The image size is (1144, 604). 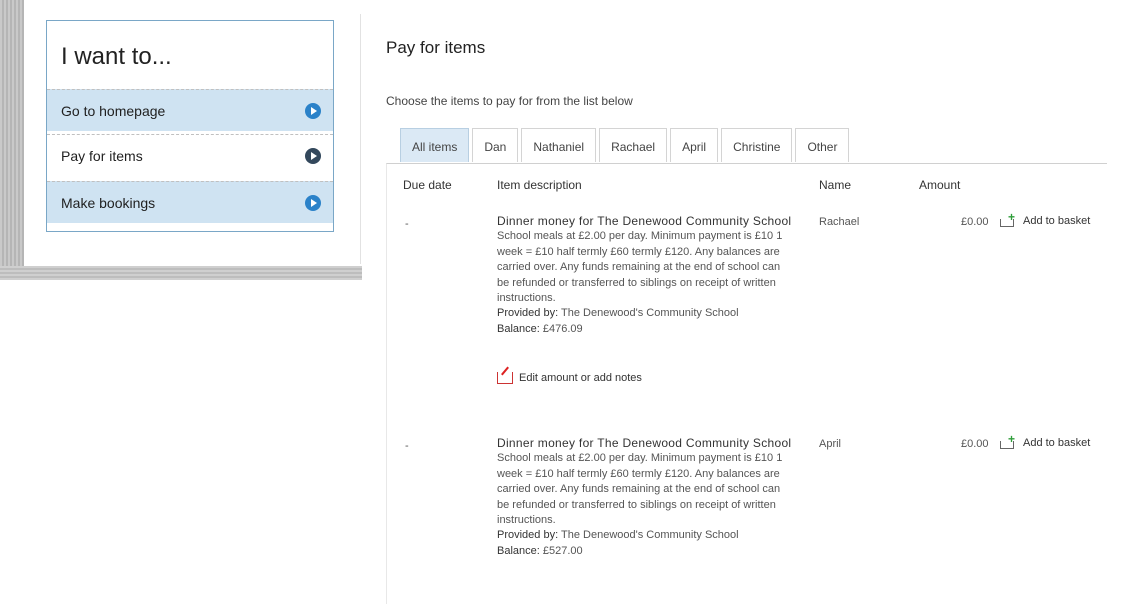 I want to click on sidebar-item-homepage: Go to homepage, so click(x=190, y=110).